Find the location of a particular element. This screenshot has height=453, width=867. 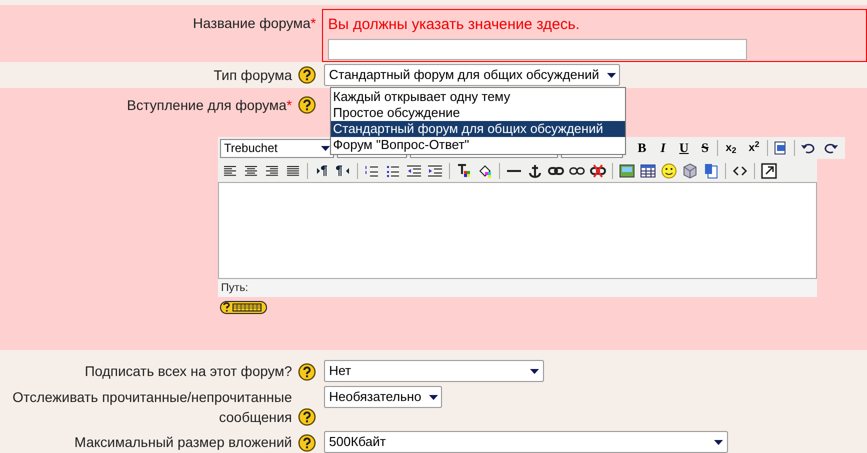

script-button: x$^{2}$ is located at coordinates (754, 148).